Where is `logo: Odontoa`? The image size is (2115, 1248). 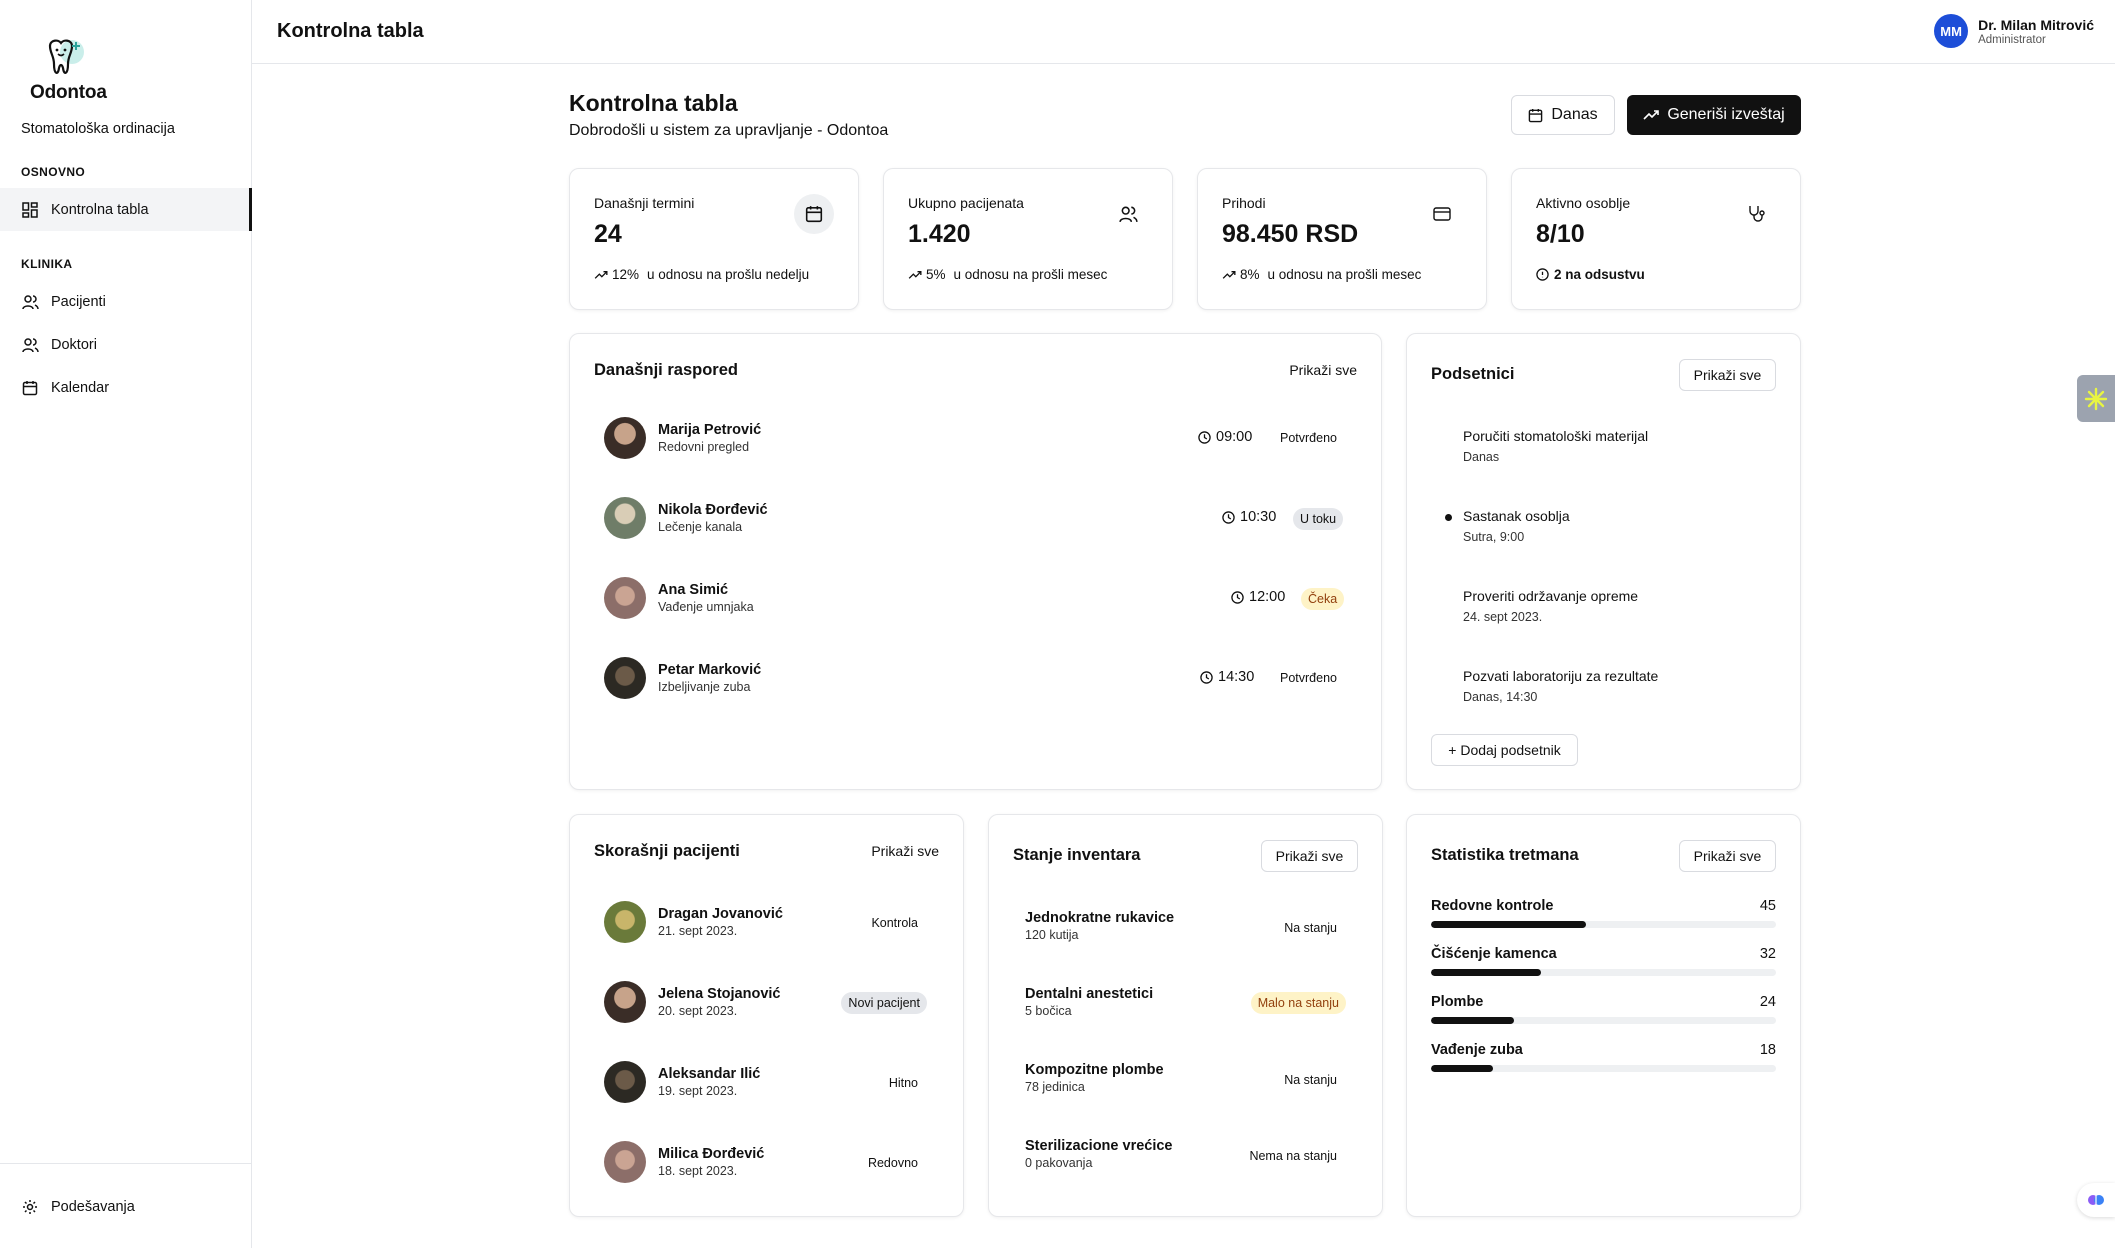 logo: Odontoa is located at coordinates (70, 71).